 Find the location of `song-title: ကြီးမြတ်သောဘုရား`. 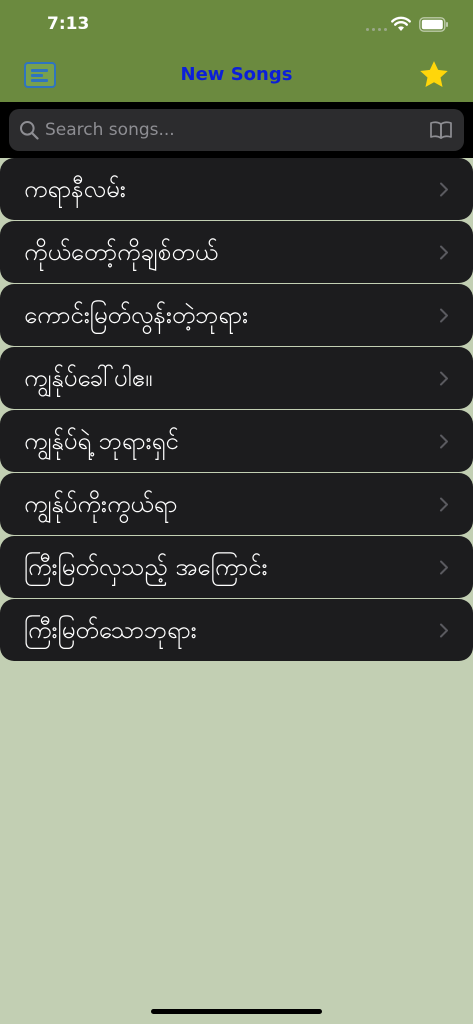

song-title: ကြီးမြတ်သောဘုရား is located at coordinates (110, 630).